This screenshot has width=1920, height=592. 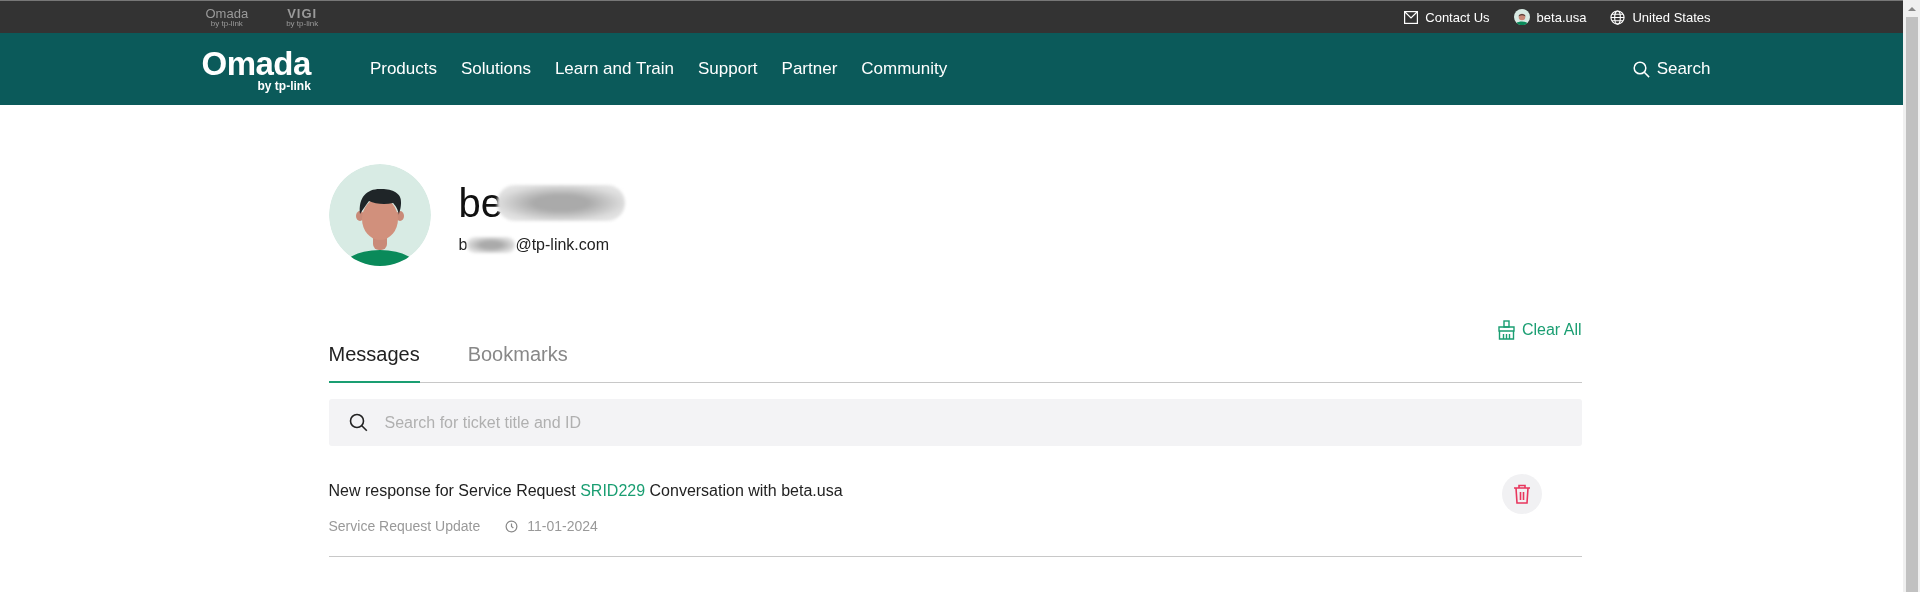 I want to click on mail-icon, so click(x=1411, y=17).